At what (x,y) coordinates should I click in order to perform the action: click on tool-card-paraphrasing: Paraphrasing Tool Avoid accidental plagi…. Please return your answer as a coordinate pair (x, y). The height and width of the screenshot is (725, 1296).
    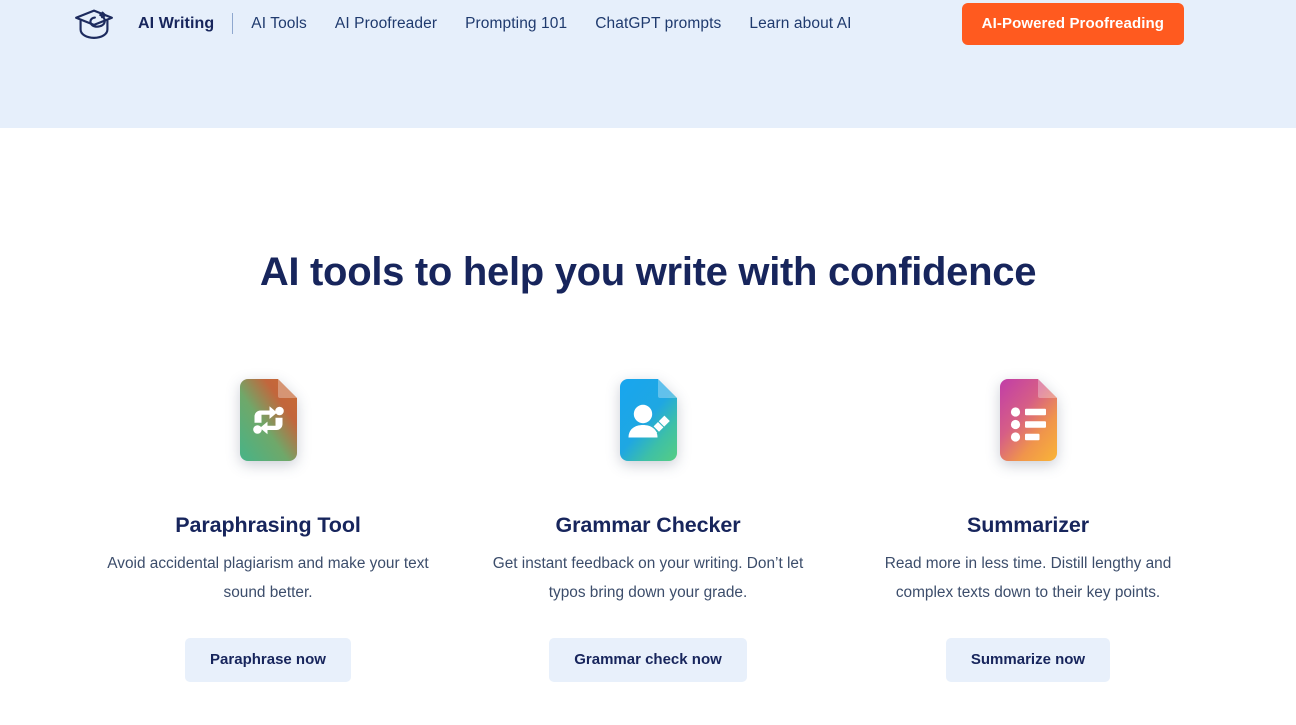
    Looking at the image, I should click on (268, 530).